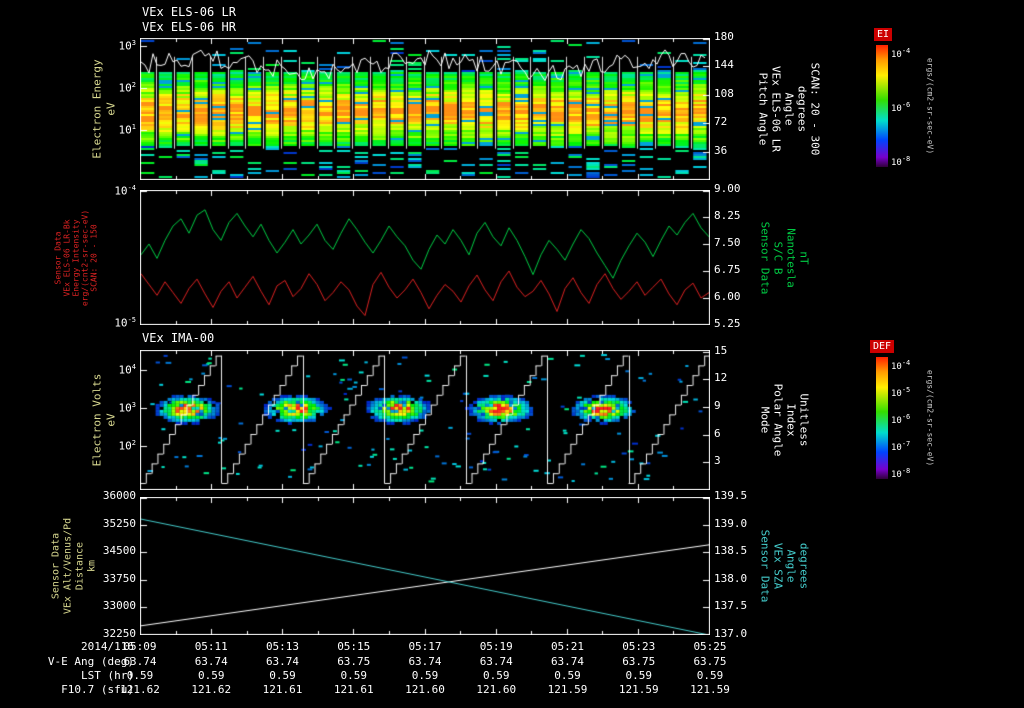 The image size is (1024, 708). What do you see at coordinates (804, 420) in the screenshot?
I see `ima-right-axis-label: Unitless` at bounding box center [804, 420].